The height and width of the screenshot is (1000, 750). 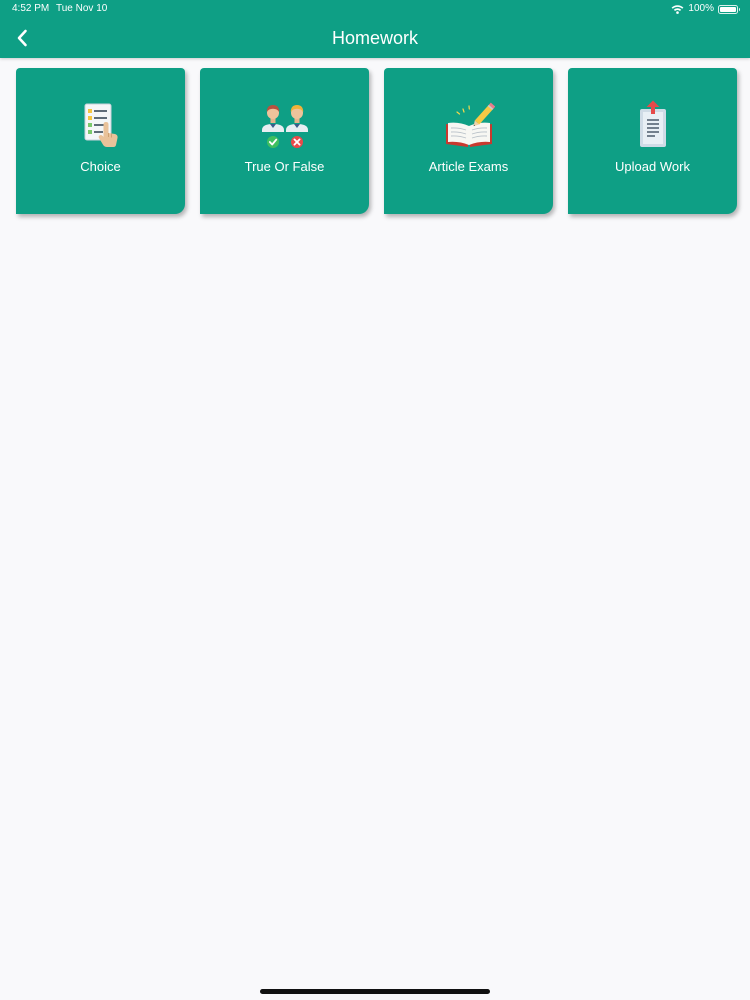 I want to click on article-exams-card: Article Exams, so click(x=468, y=141).